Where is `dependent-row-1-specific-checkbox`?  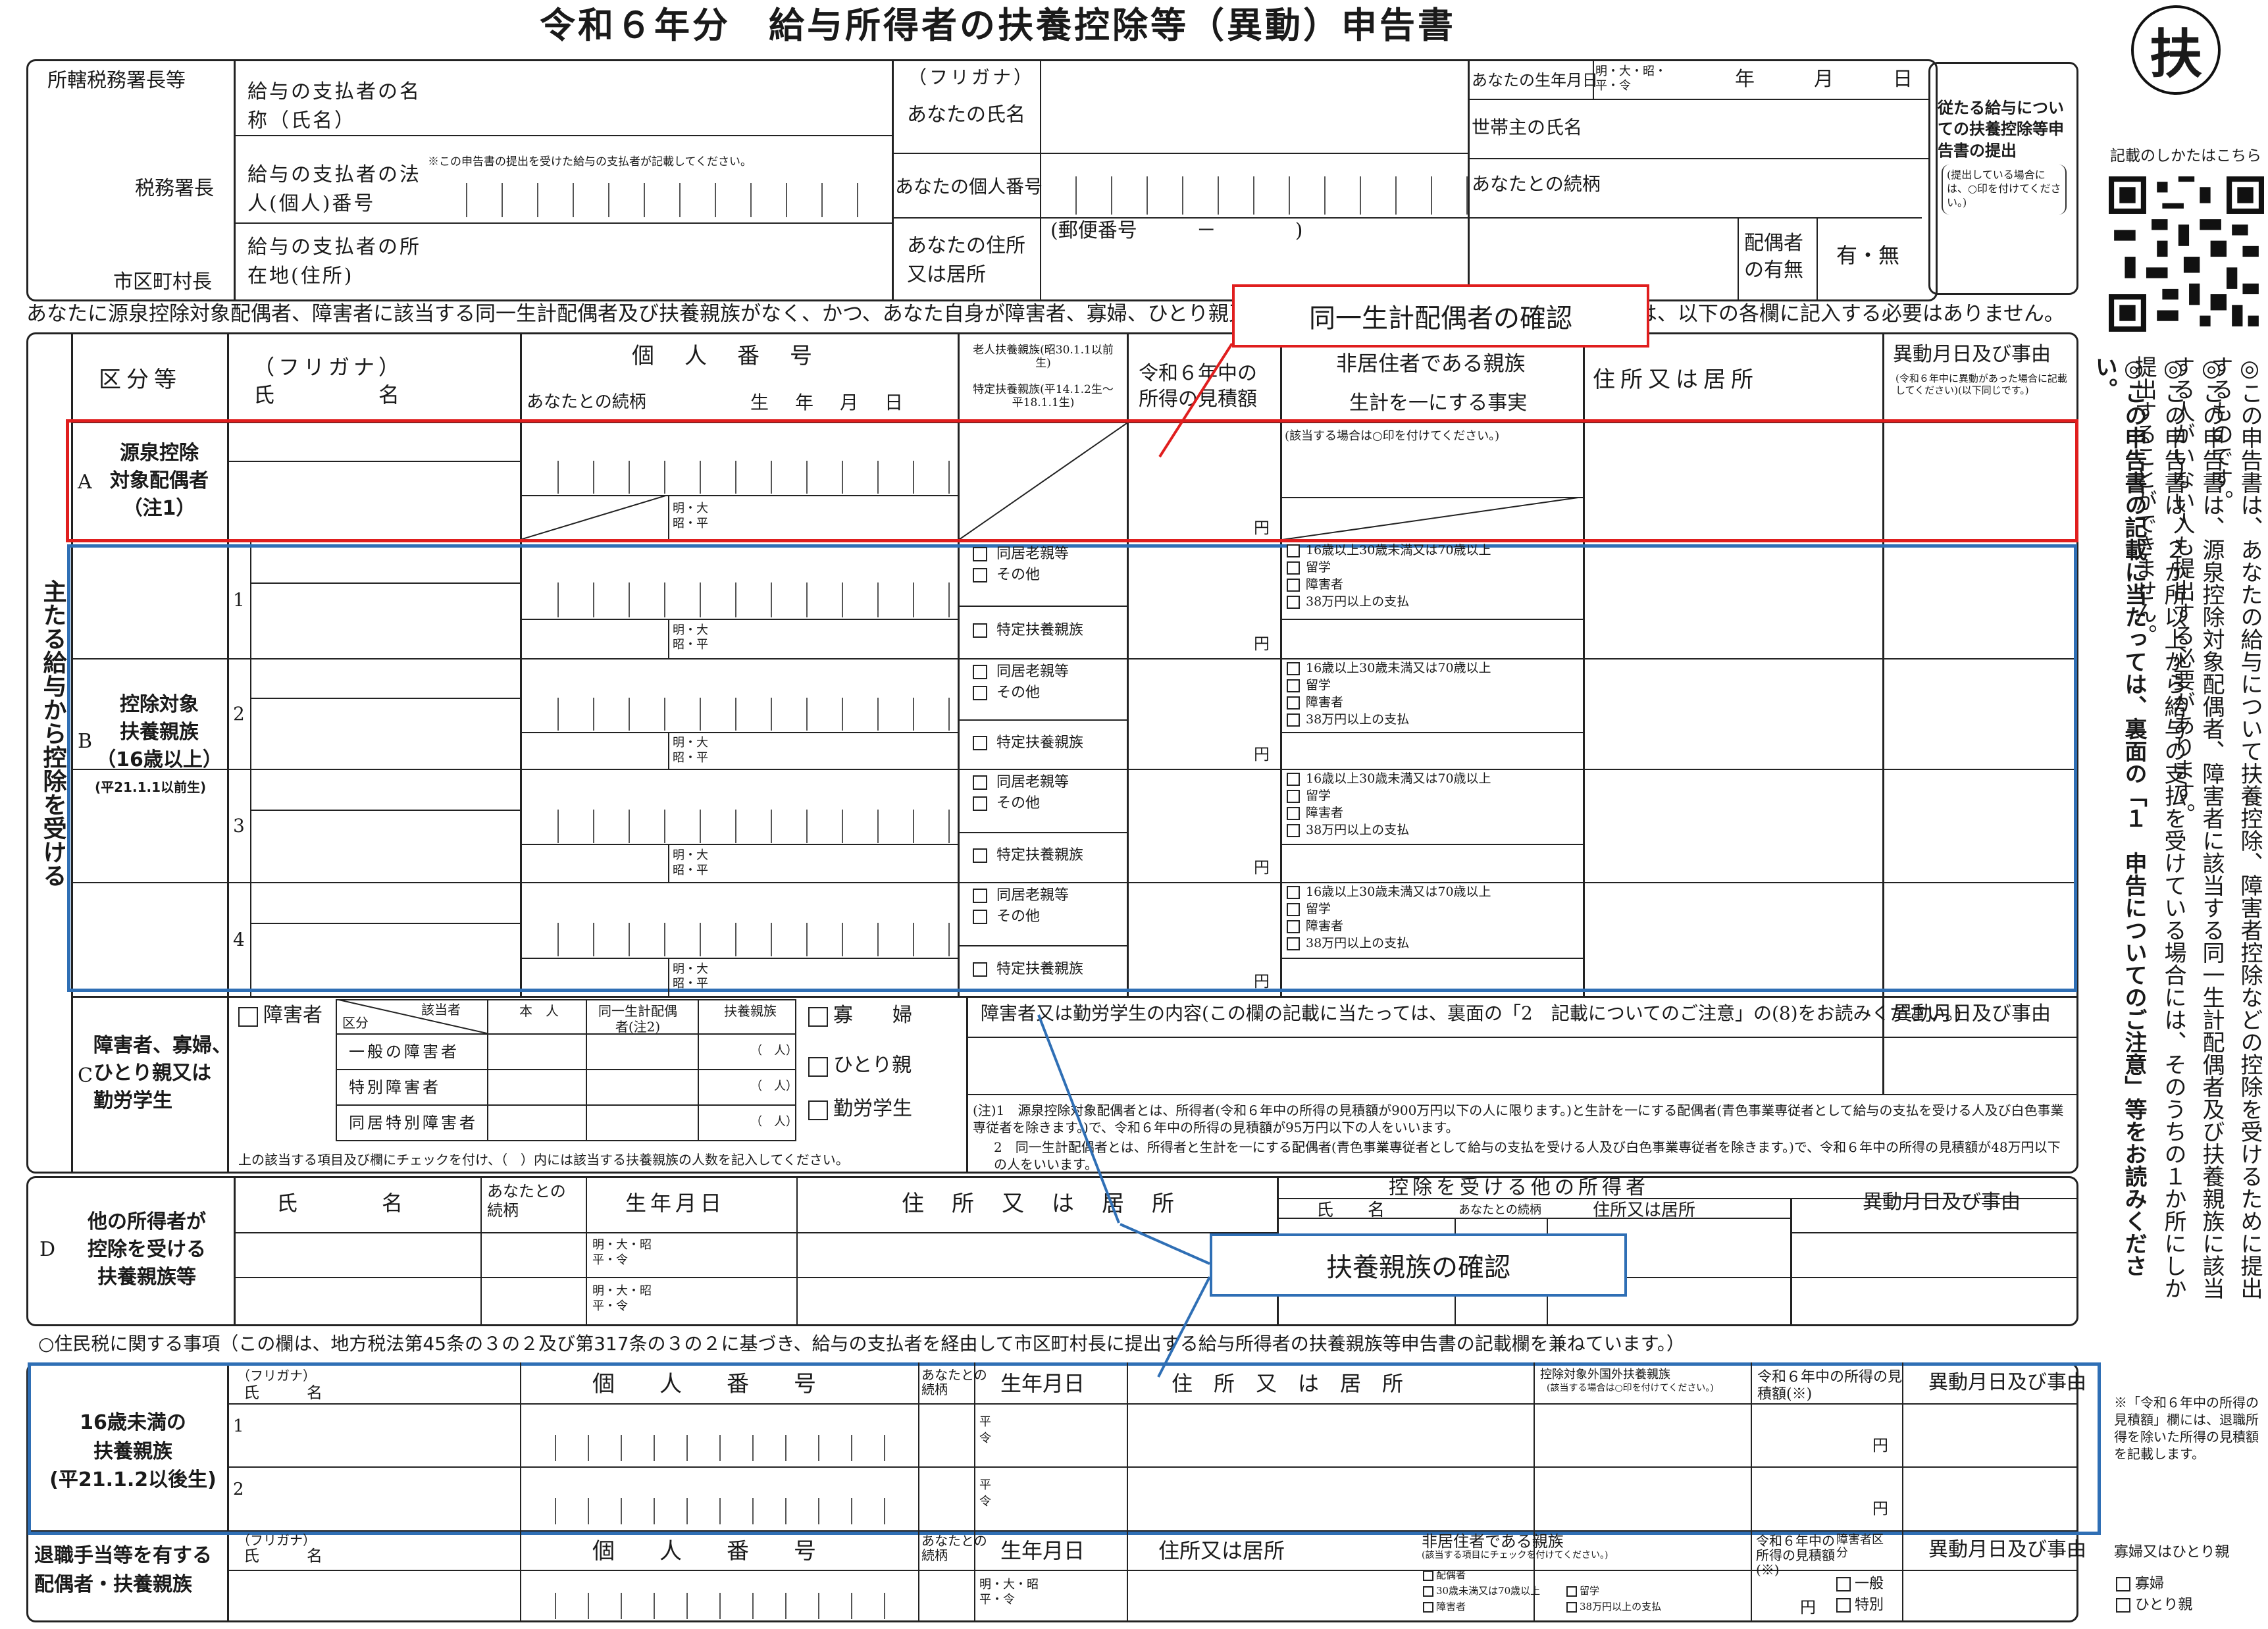
dependent-row-1-specific-checkbox is located at coordinates (980, 630).